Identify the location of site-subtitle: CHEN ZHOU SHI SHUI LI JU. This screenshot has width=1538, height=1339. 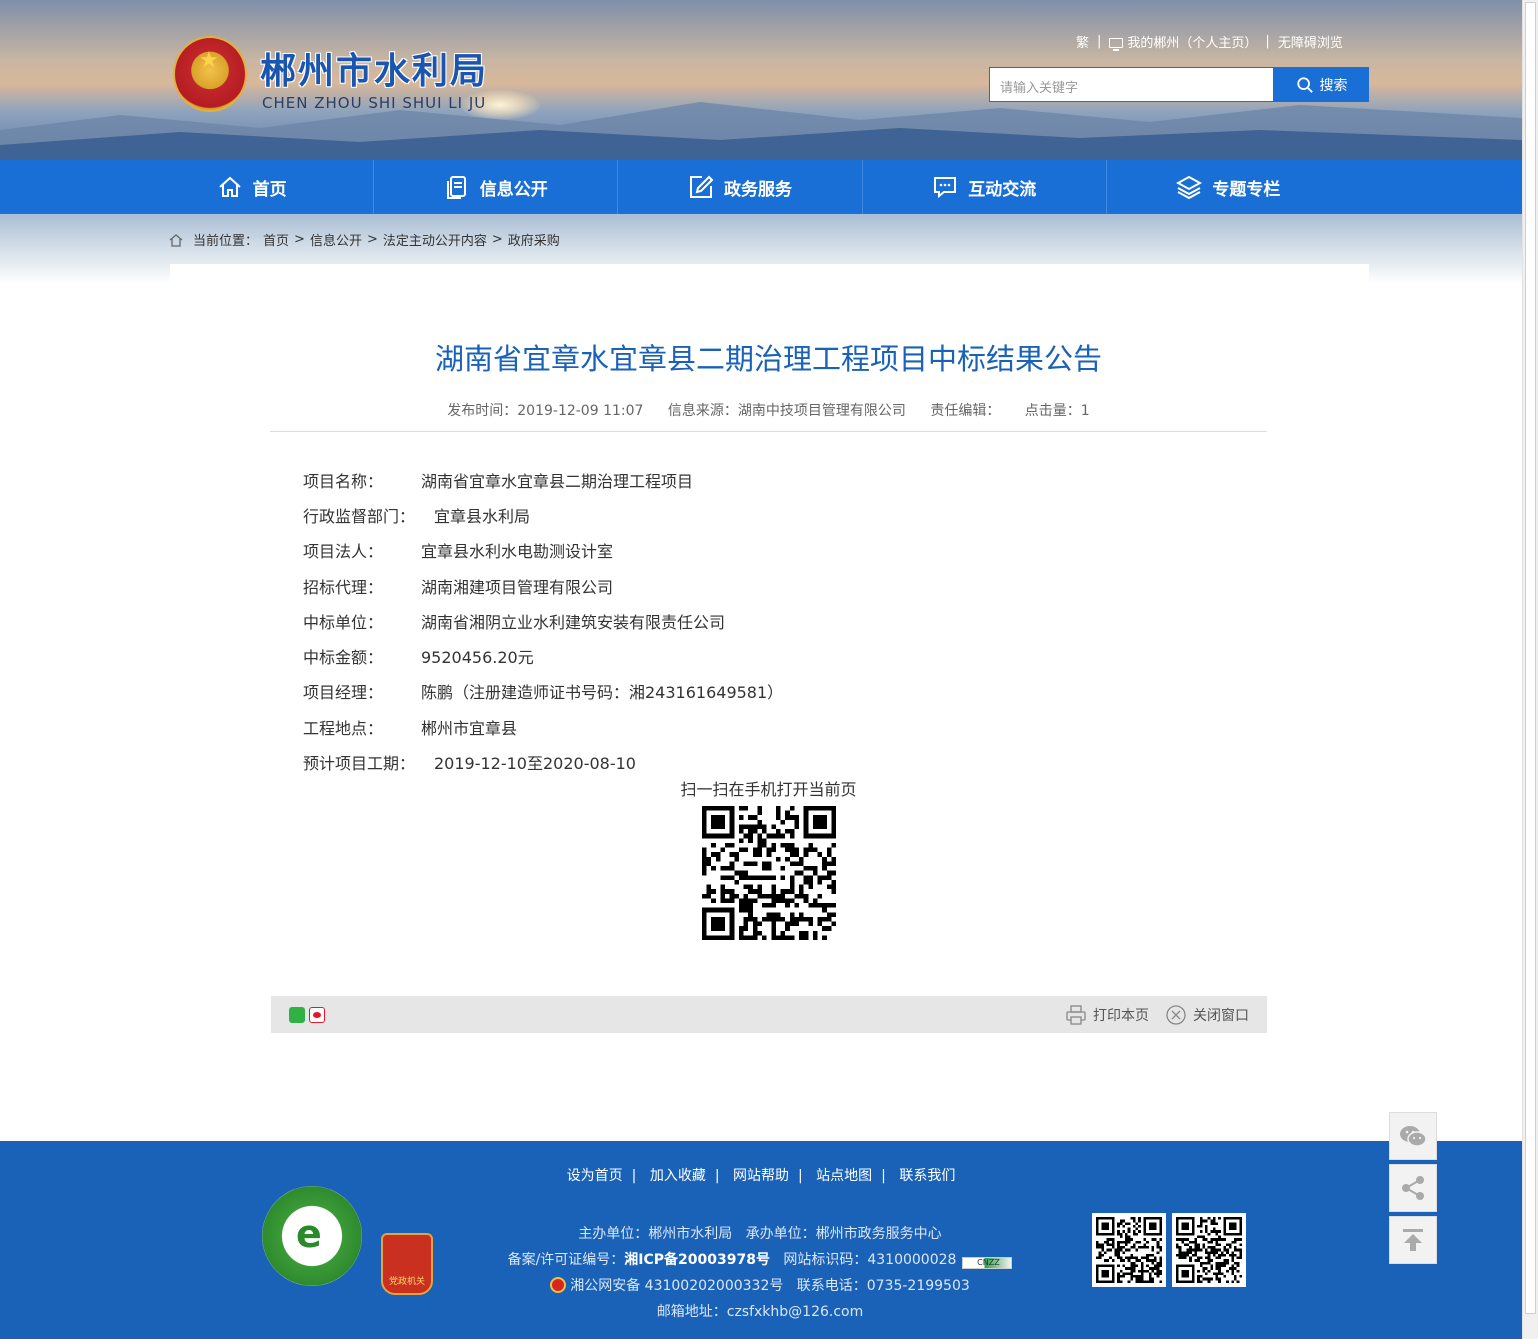
(374, 103).